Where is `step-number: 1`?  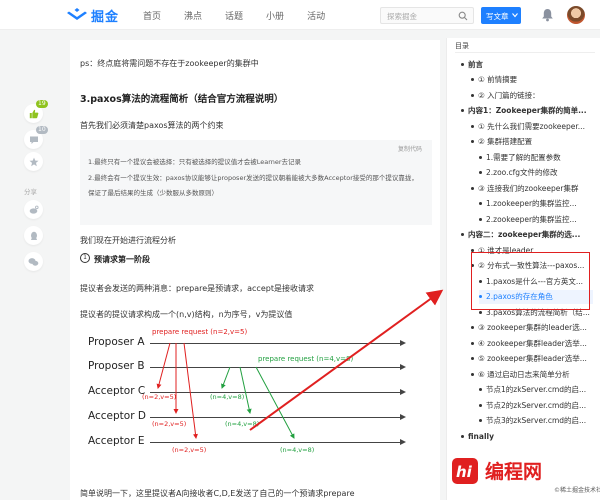 step-number: 1 is located at coordinates (85, 258).